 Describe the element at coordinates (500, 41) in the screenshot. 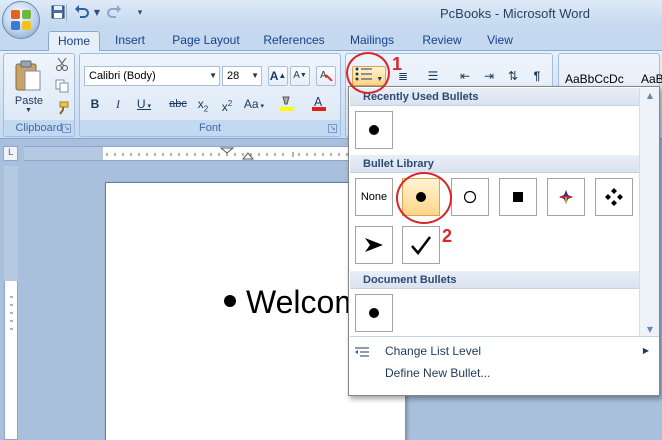

I see `tab-view: View` at that location.